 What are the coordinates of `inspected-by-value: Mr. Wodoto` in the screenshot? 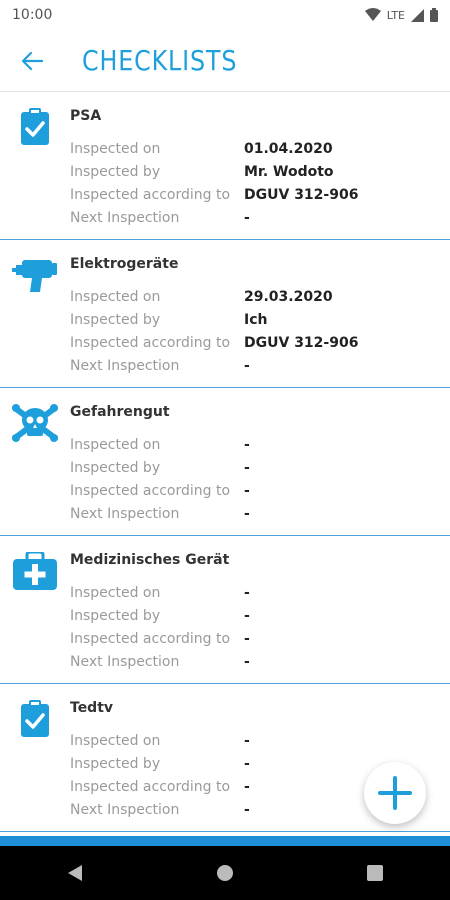 It's located at (289, 171).